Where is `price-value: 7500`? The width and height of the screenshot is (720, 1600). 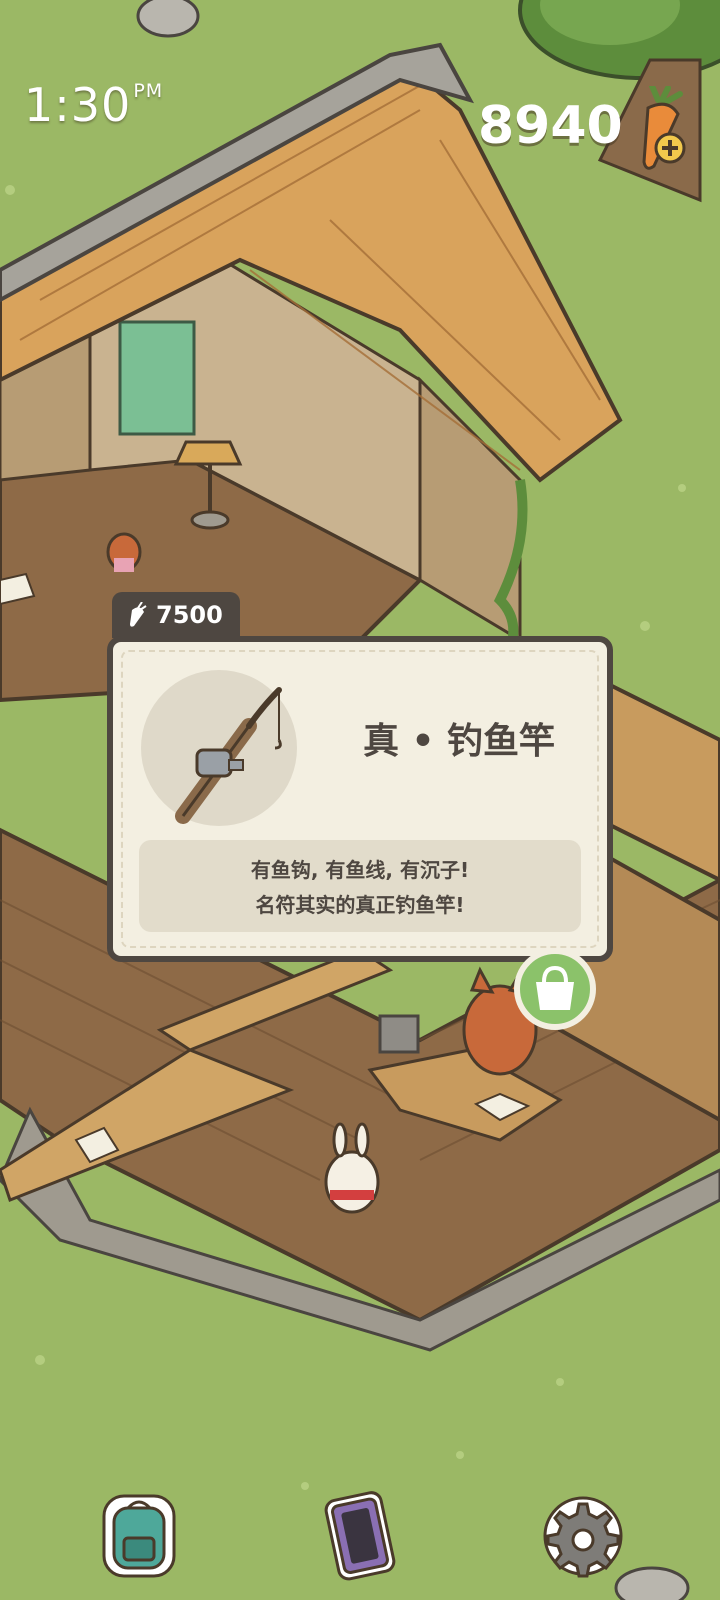 price-value: 7500 is located at coordinates (189, 615).